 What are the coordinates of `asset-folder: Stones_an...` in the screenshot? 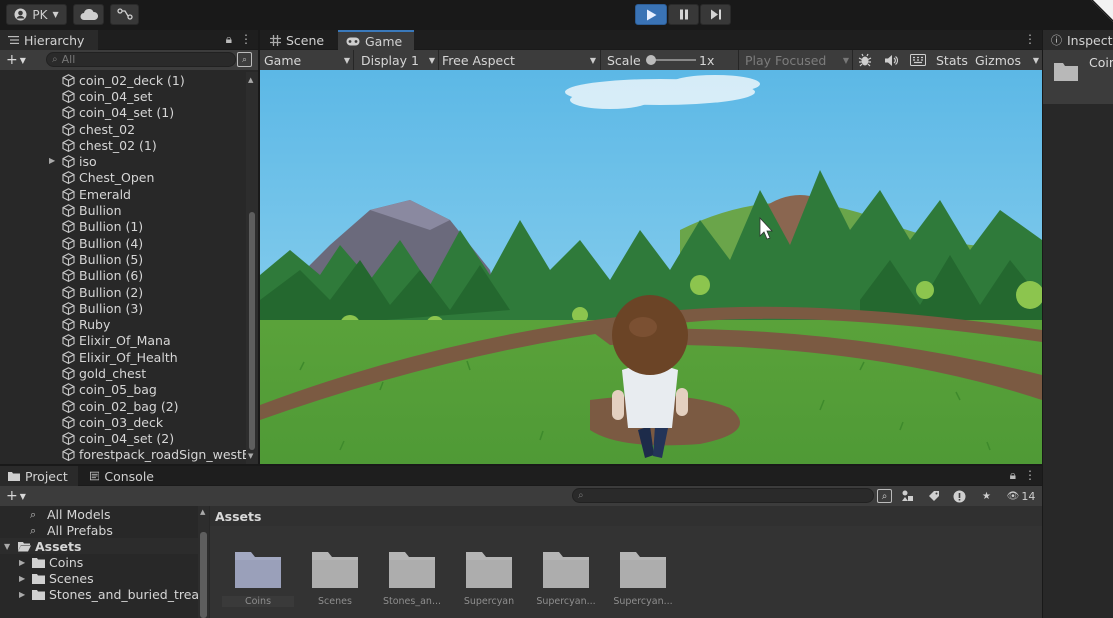 It's located at (412, 577).